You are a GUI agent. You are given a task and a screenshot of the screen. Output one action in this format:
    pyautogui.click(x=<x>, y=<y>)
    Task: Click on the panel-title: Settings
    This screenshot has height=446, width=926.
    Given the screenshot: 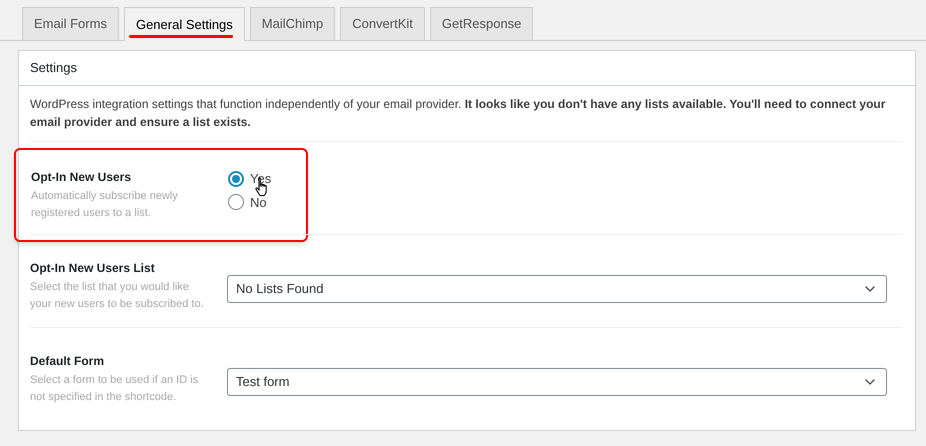 What is the action you would take?
    pyautogui.click(x=467, y=68)
    